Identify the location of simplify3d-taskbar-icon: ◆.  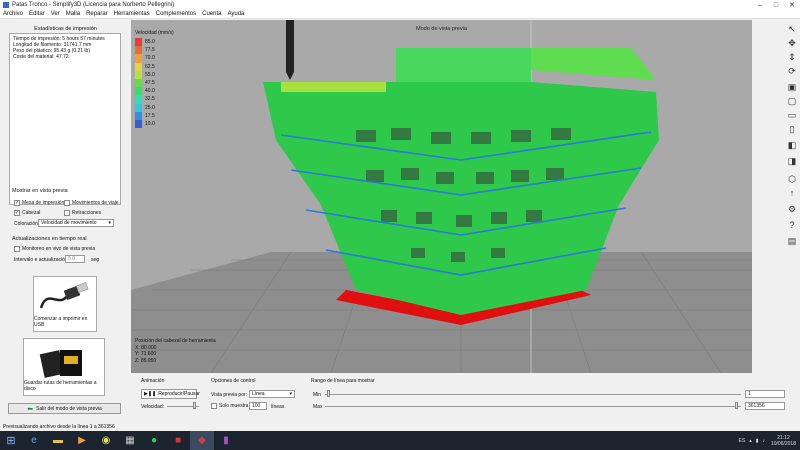
(202, 440).